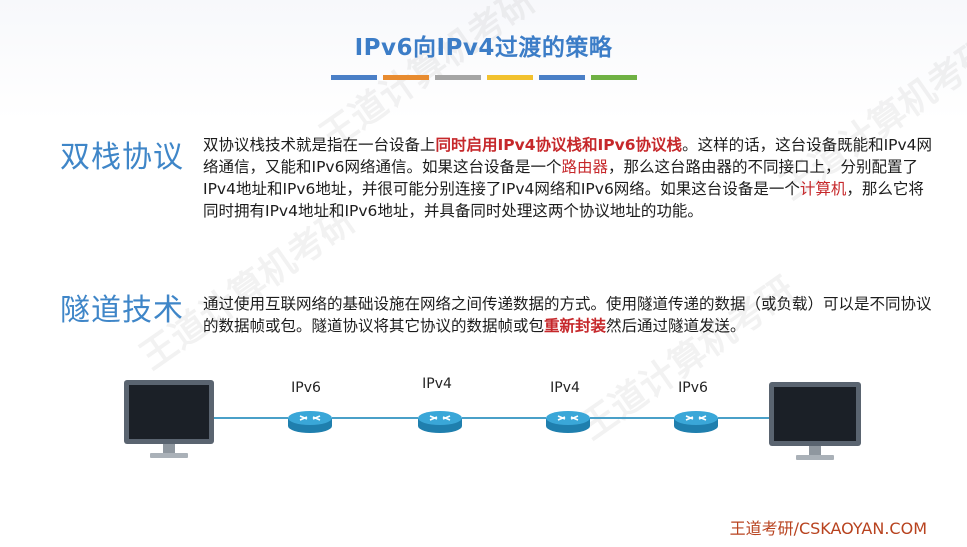 The image size is (967, 547). I want to click on text: 然后通过隧道发送。, so click(676, 326).